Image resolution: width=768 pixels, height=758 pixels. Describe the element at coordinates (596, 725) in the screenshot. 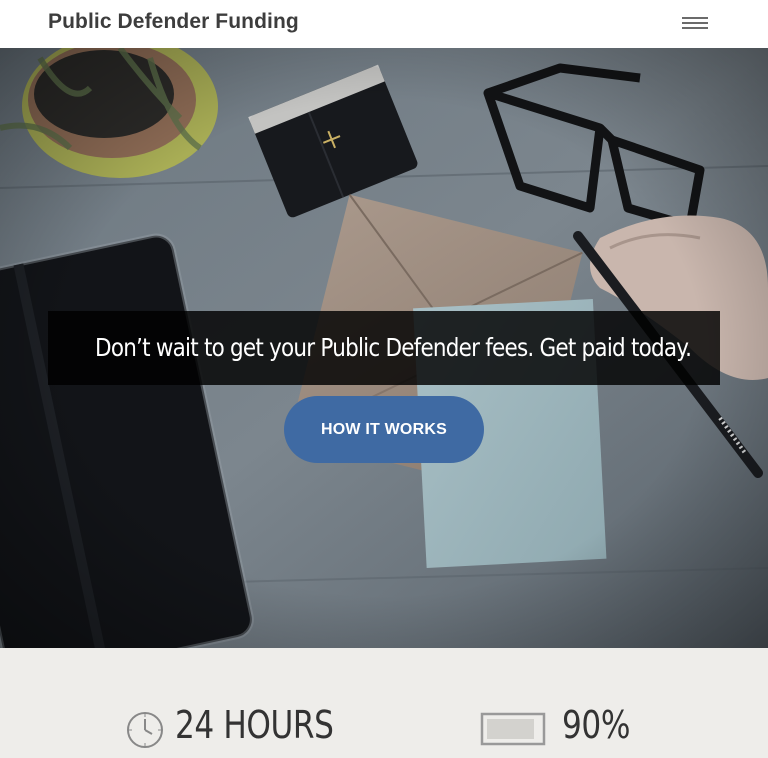

I see `stat-value-percent: 90%` at that location.